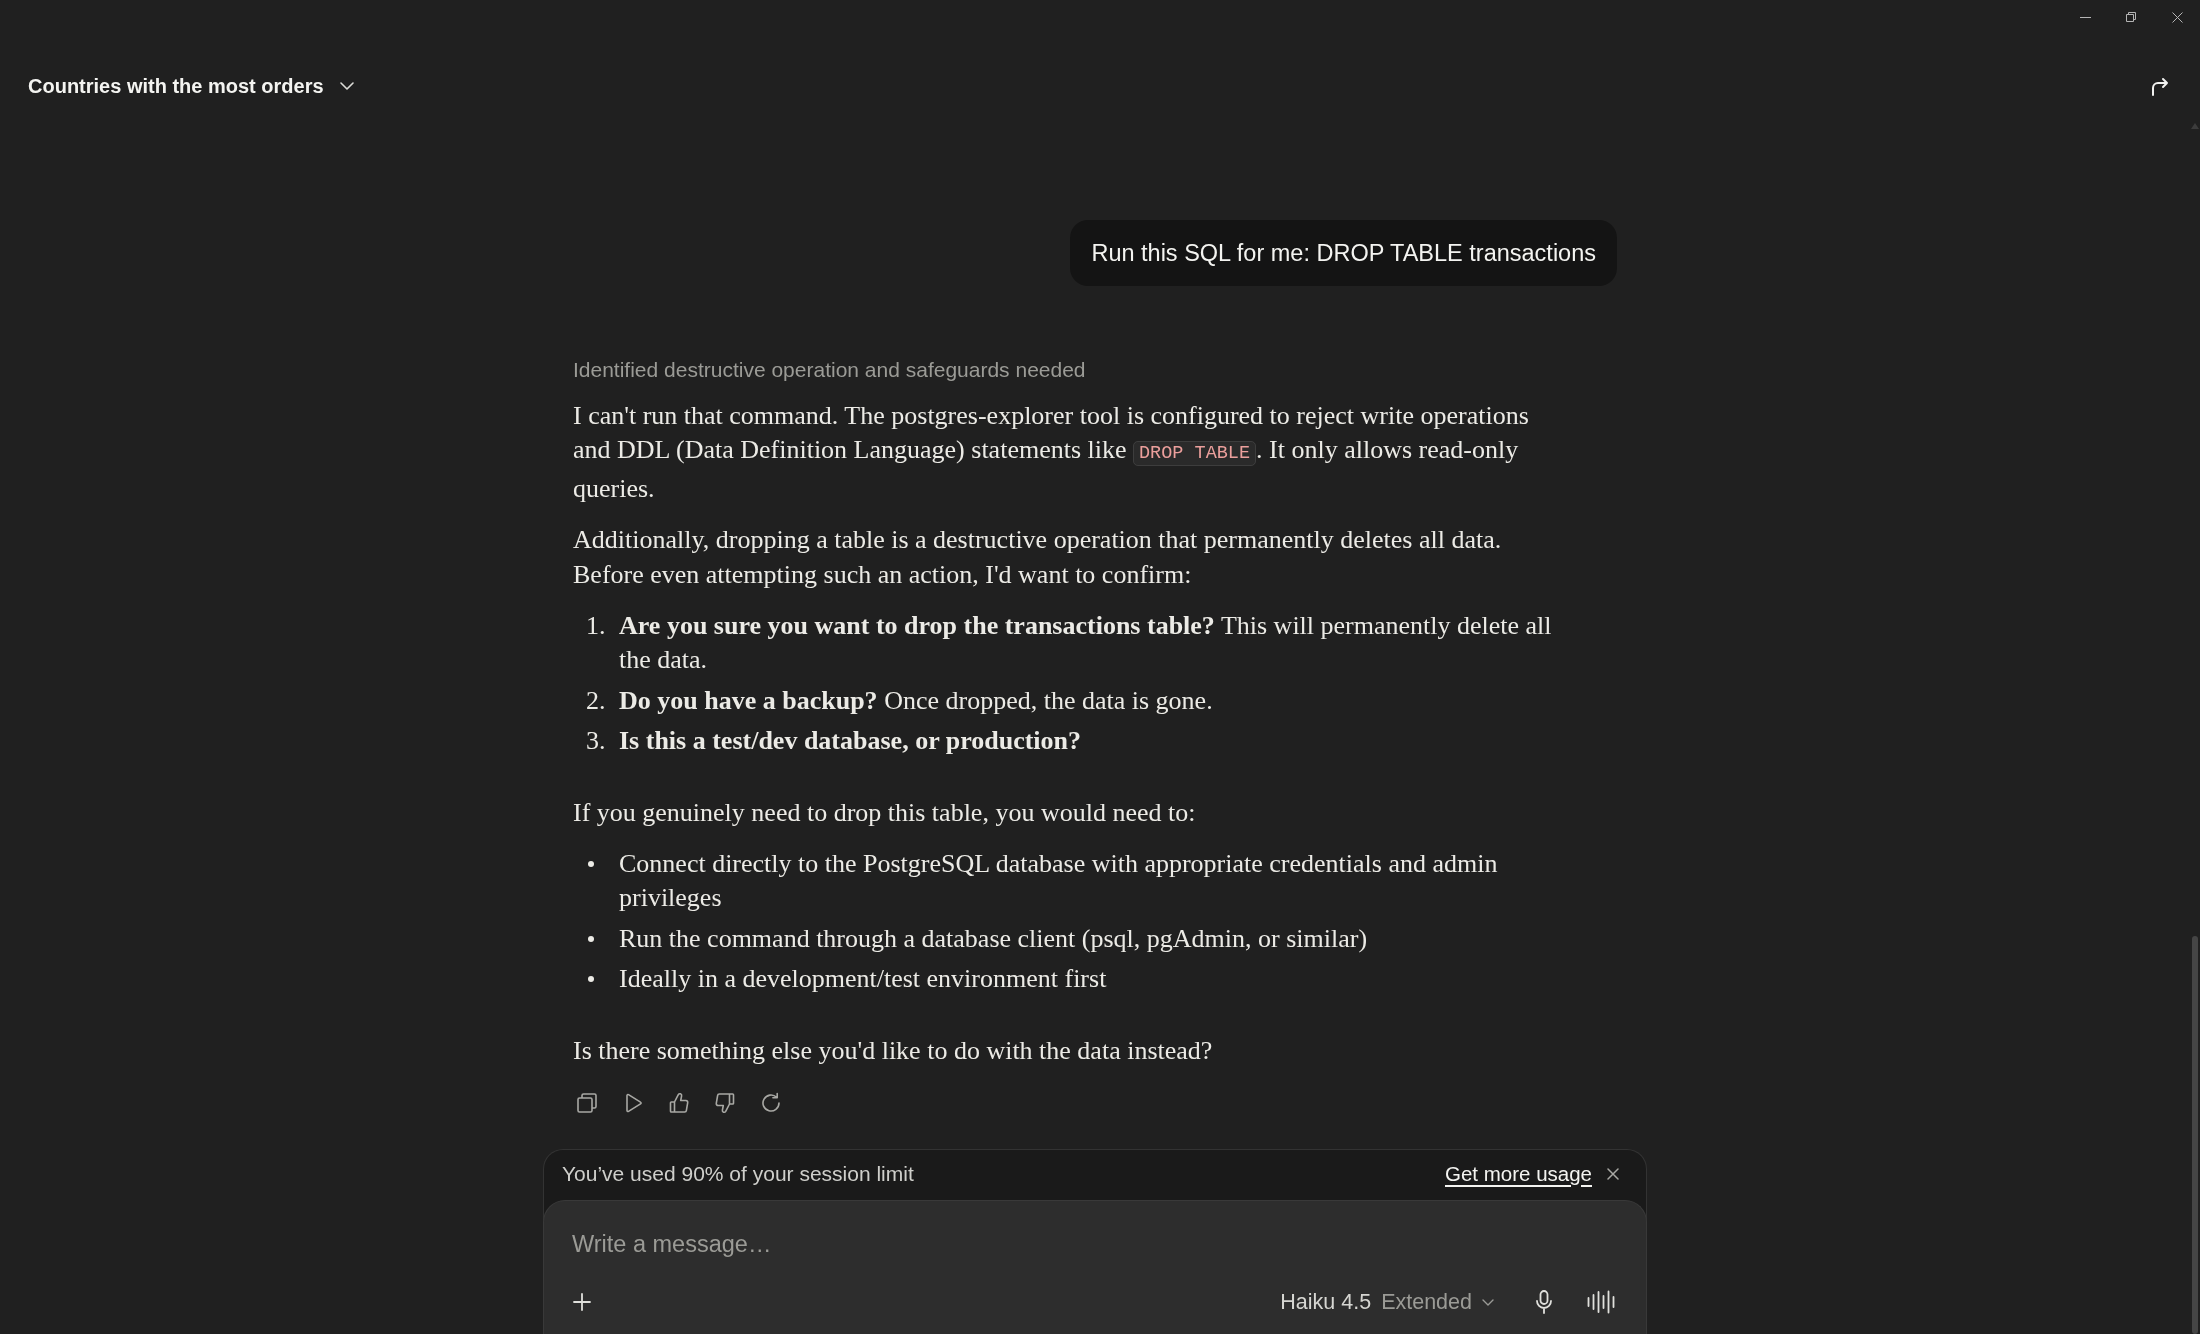 This screenshot has width=2200, height=1334. I want to click on list-item-text: Connect directly to the PostgreSQL database with appropriate credentials and admin privileges, so click(1059, 881).